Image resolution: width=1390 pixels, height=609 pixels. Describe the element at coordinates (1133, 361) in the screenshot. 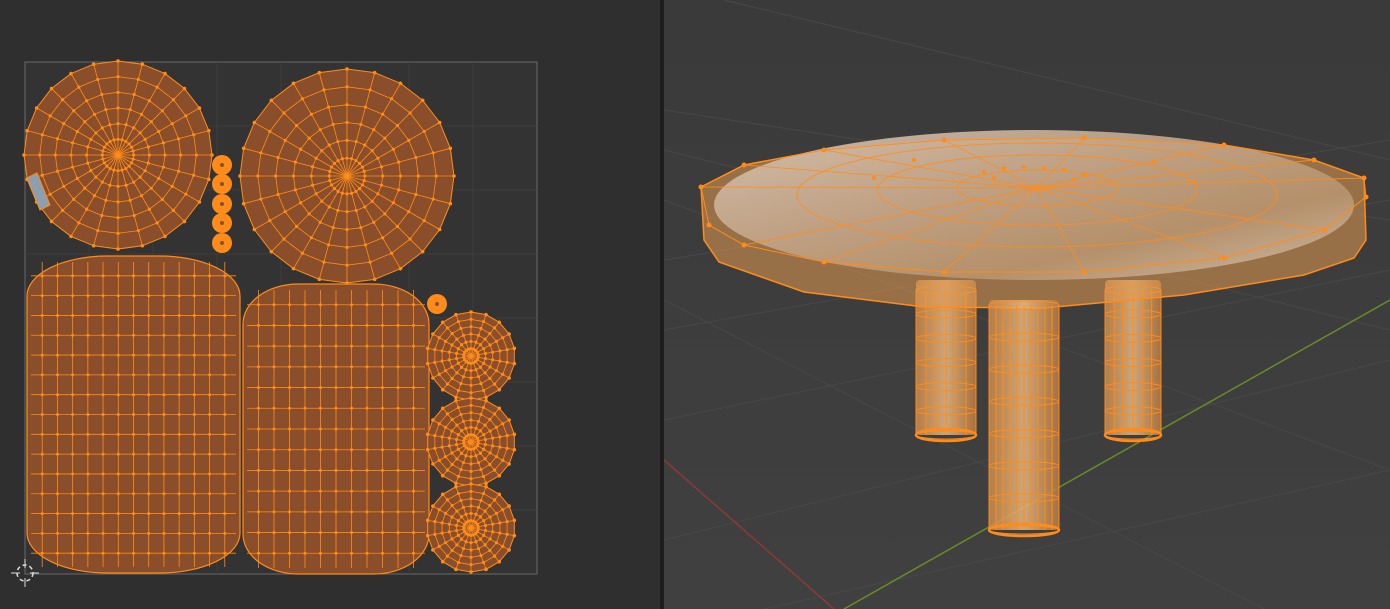

I see `table-leg-right` at that location.